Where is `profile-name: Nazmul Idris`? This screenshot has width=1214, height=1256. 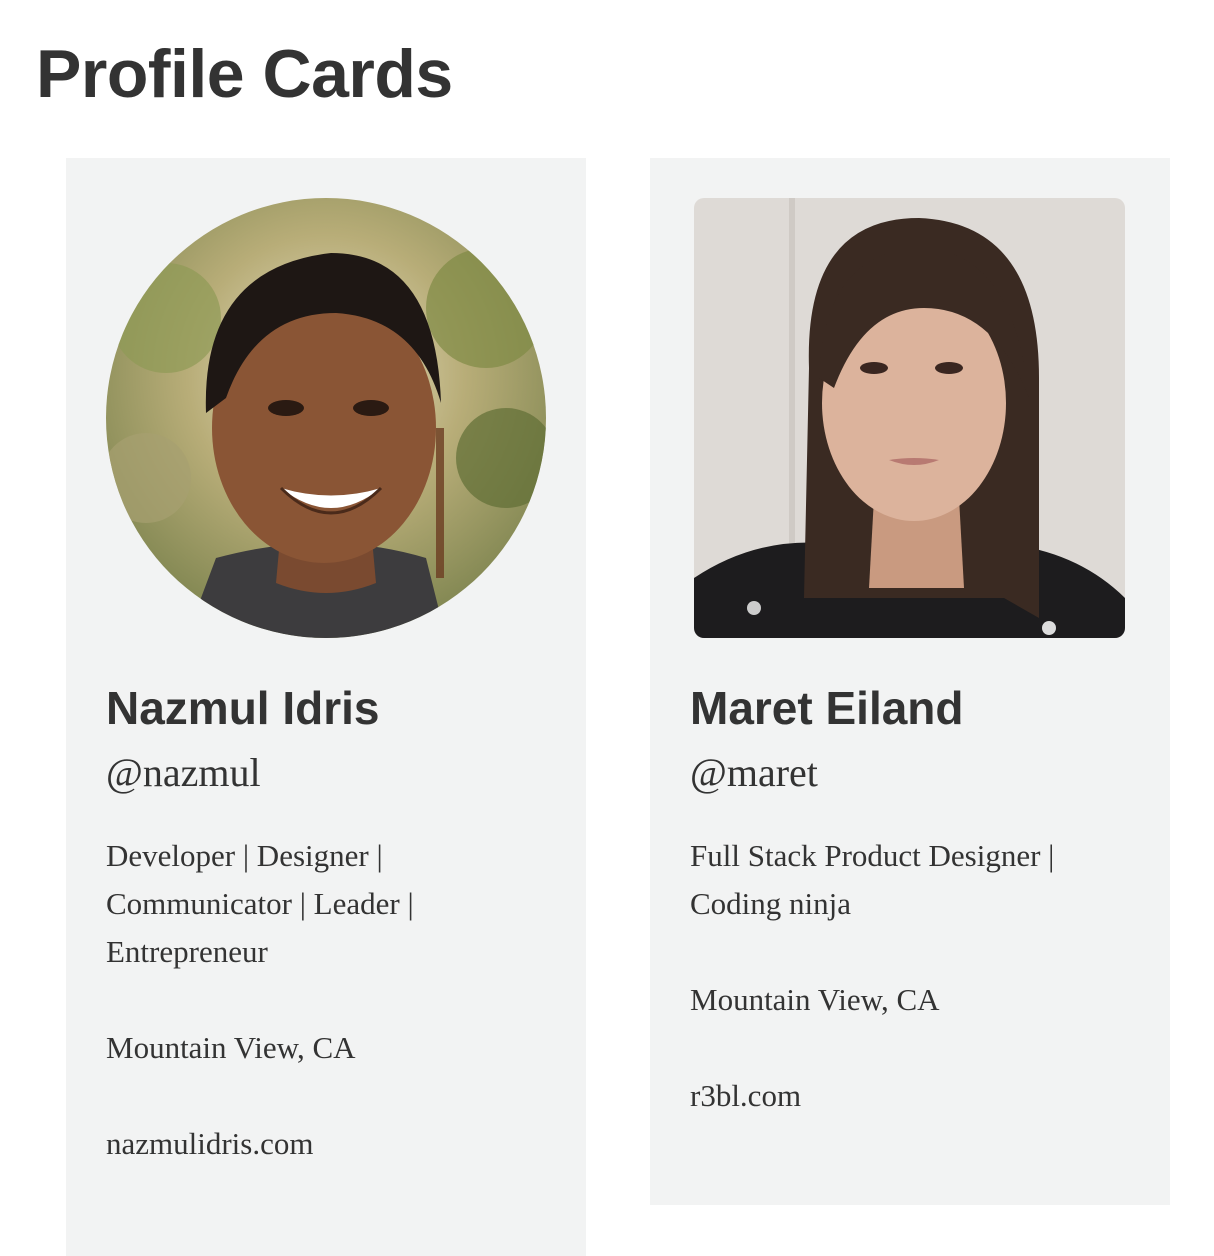
profile-name: Nazmul Idris is located at coordinates (243, 708).